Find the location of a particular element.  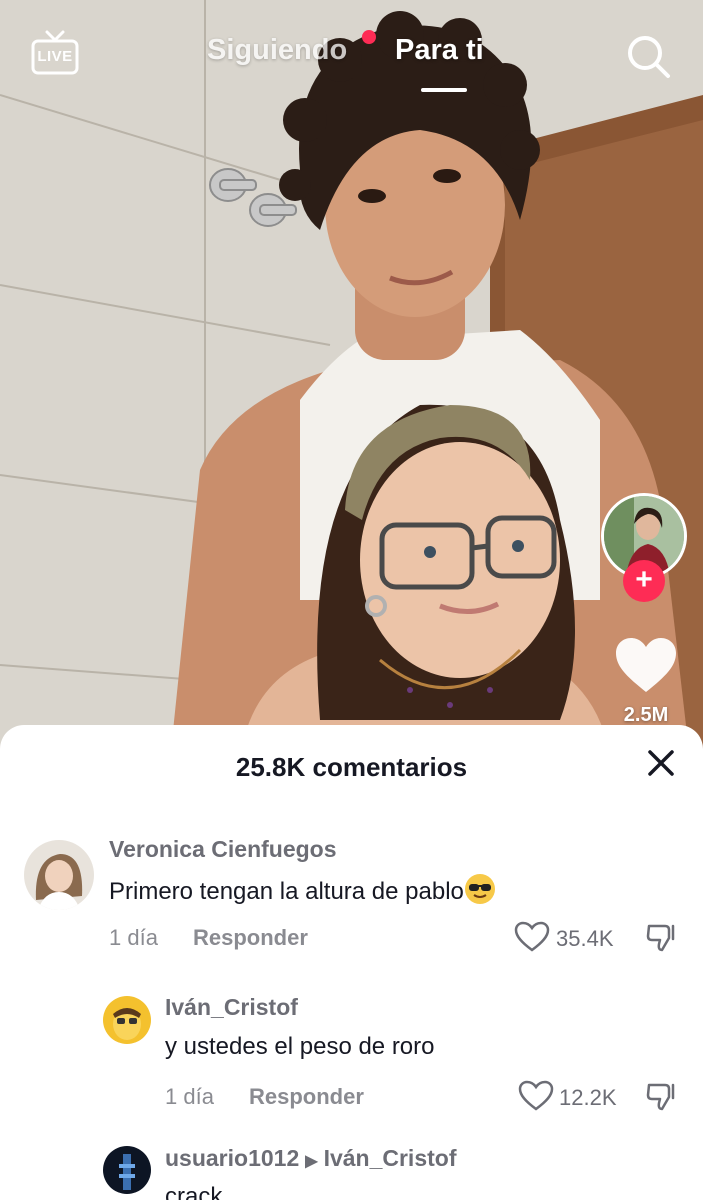

tab-for-you: Para ti is located at coordinates (439, 50).